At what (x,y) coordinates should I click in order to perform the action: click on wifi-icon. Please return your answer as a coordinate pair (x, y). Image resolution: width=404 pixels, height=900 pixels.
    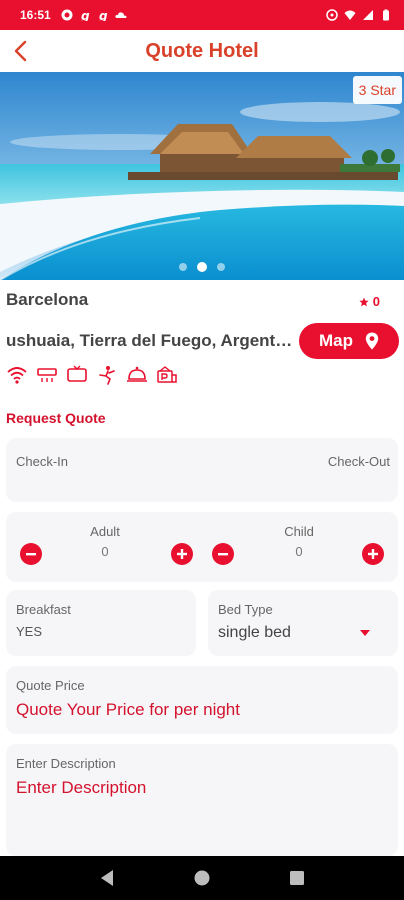
    Looking at the image, I should click on (17, 375).